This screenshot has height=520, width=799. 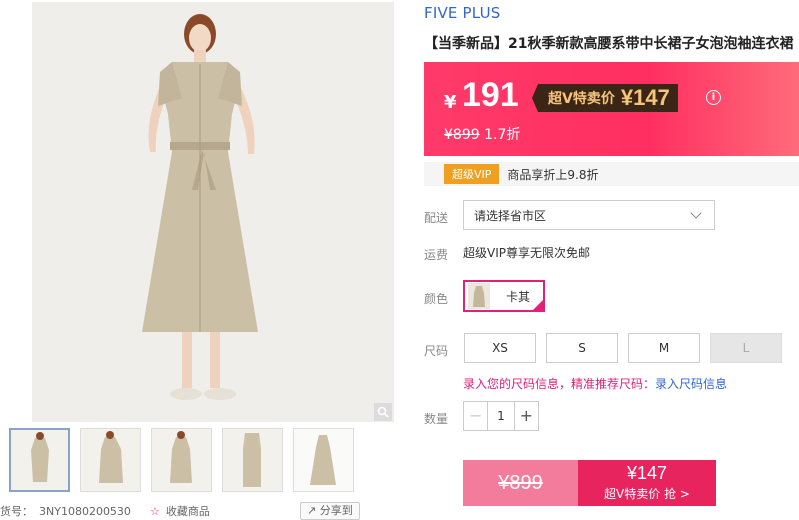 What do you see at coordinates (490, 95) in the screenshot?
I see `current-price: 191` at bounding box center [490, 95].